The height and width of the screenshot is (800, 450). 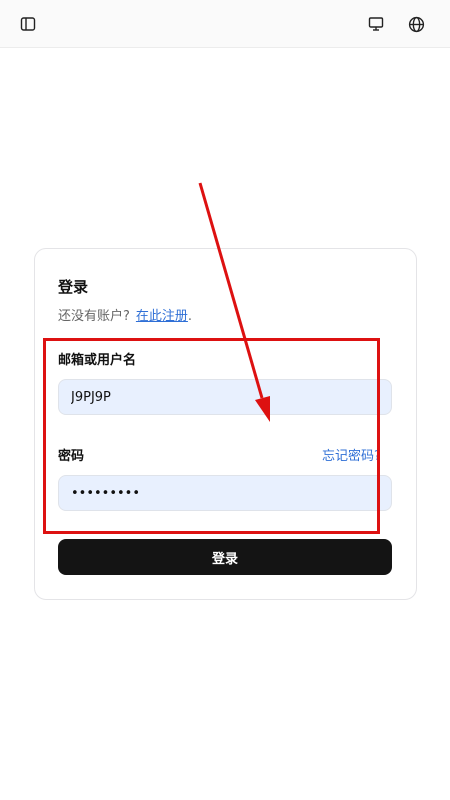 I want to click on globe-icon, so click(x=416, y=24).